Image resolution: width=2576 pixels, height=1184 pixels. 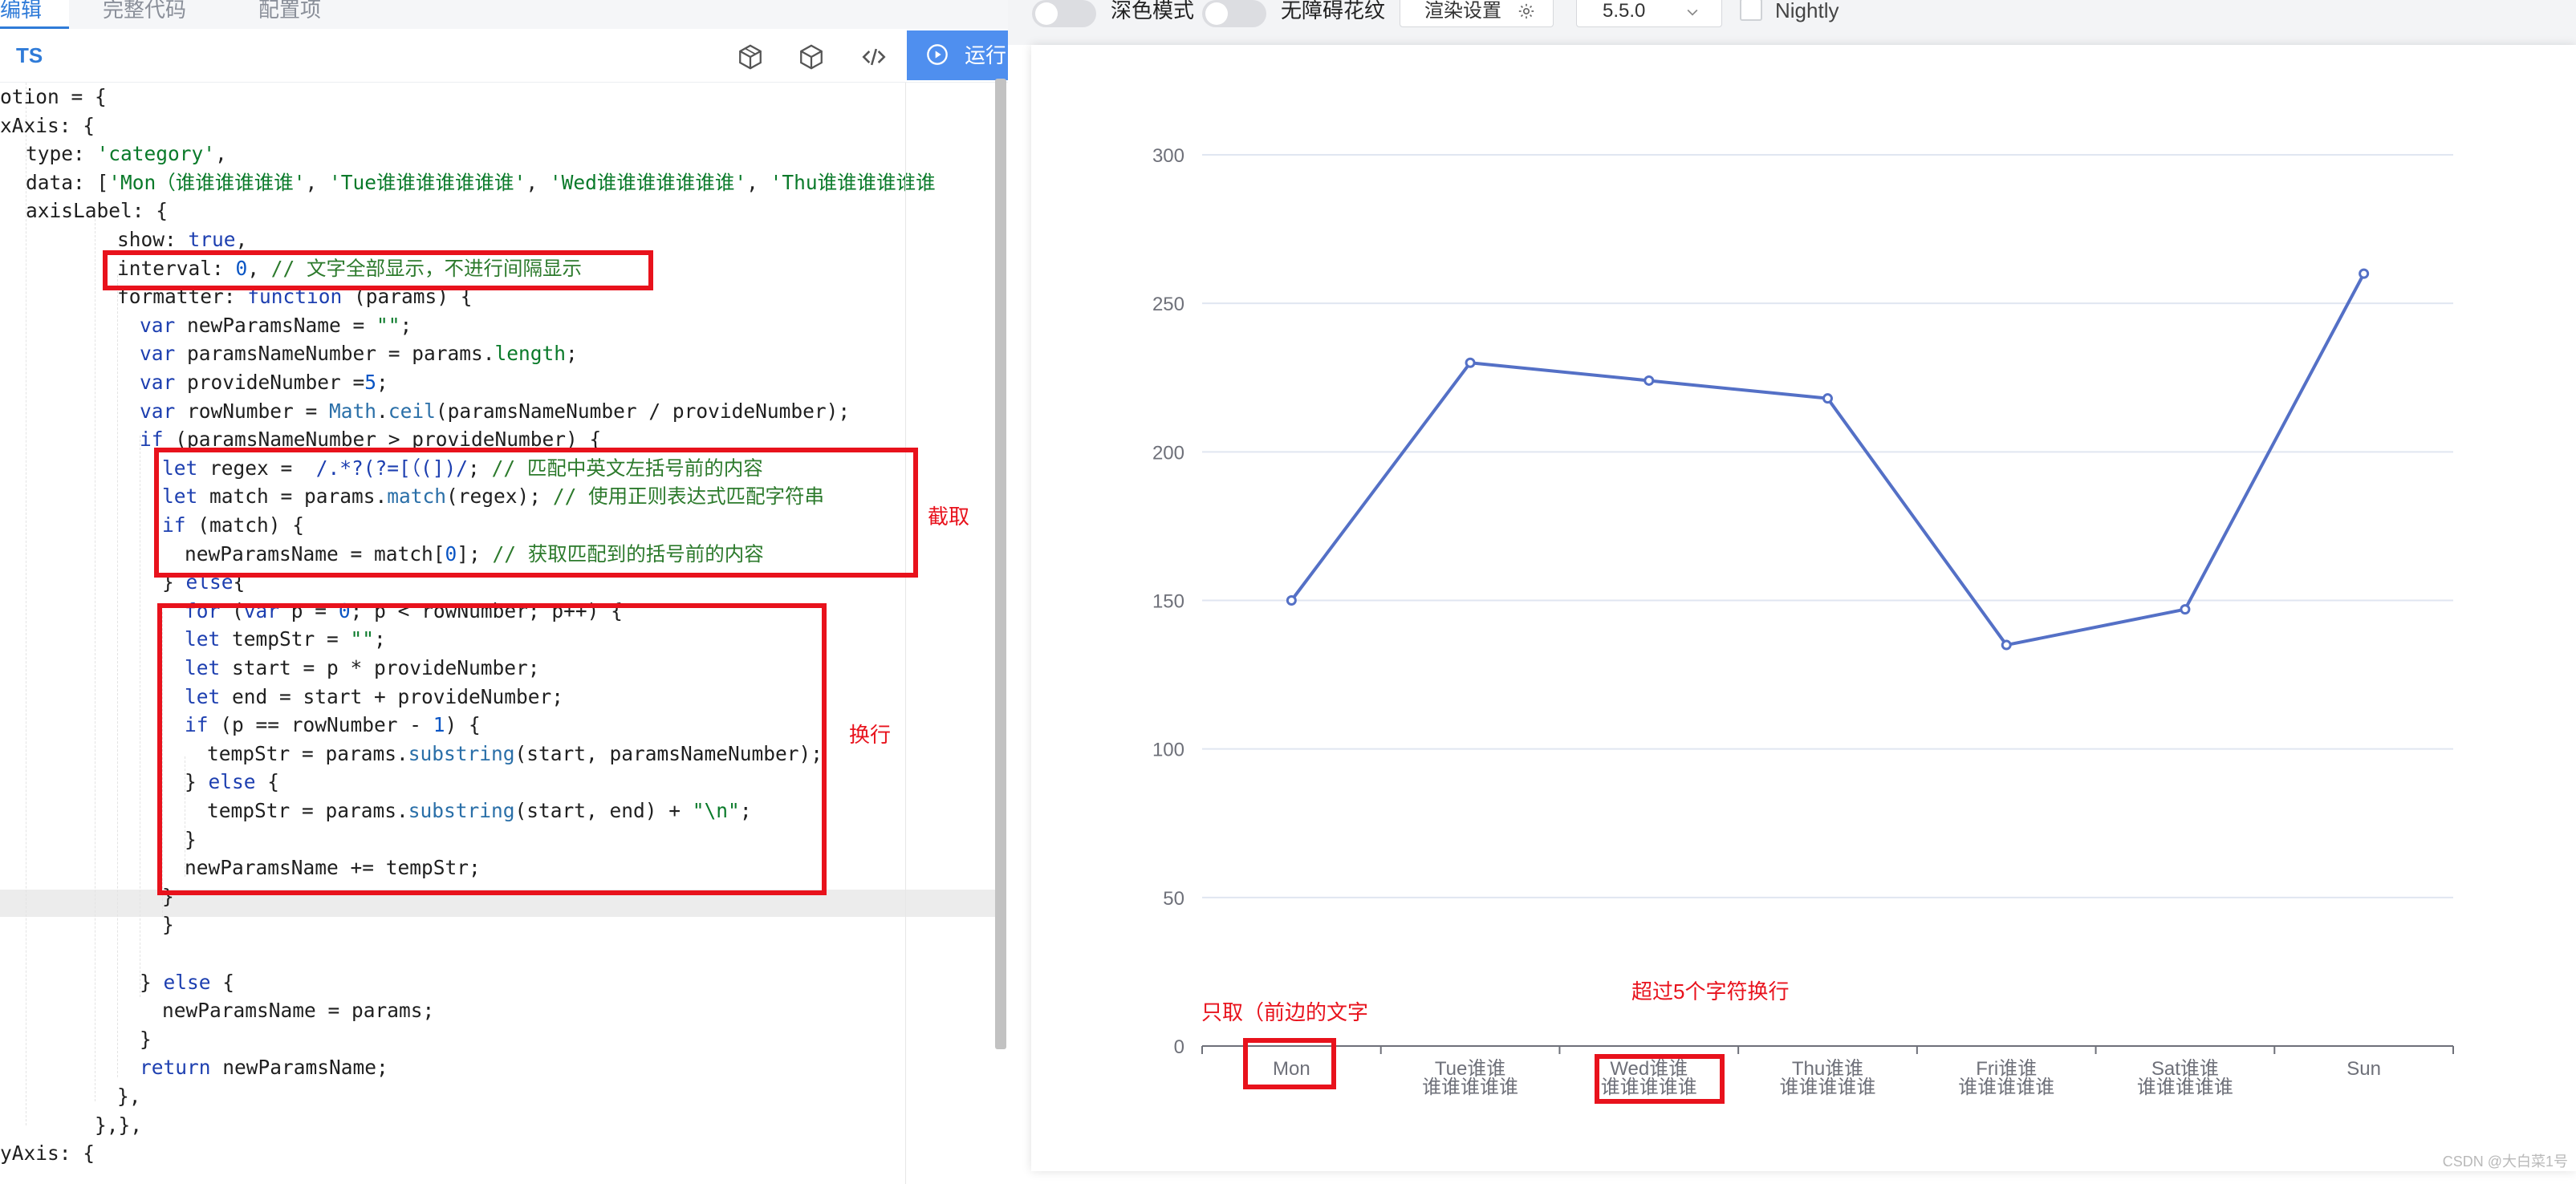 I want to click on code-token: xAxis: {, so click(x=47, y=125).